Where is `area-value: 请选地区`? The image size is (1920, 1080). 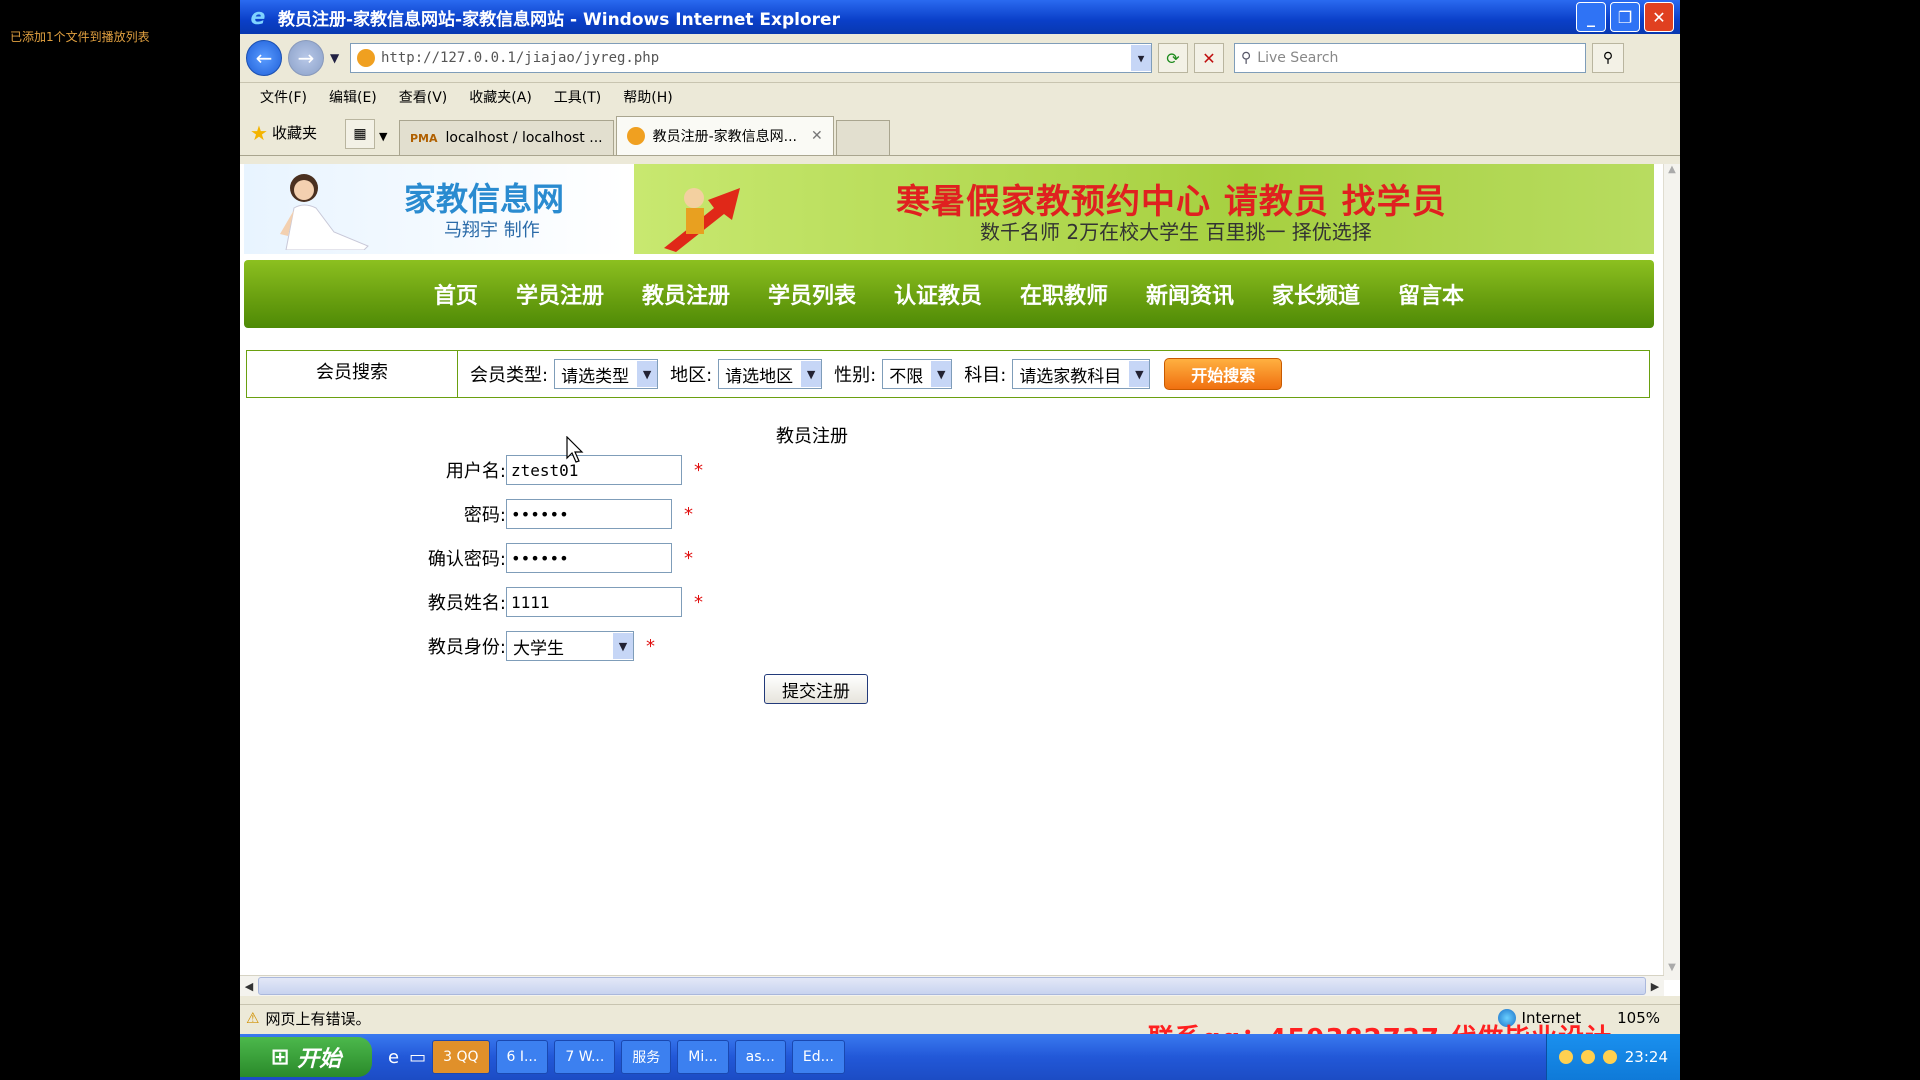 area-value: 请选地区 is located at coordinates (759, 376).